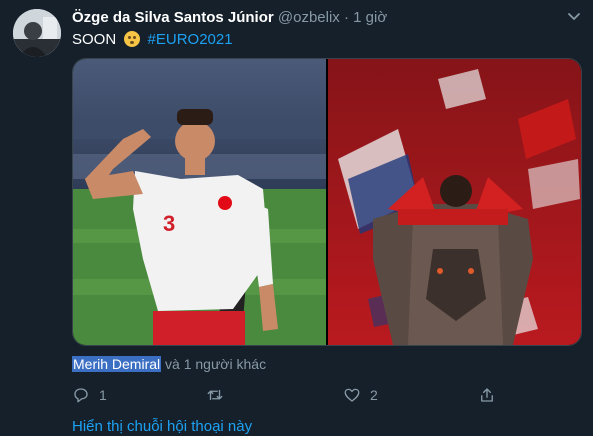  I want to click on retweet-button, so click(215, 395).